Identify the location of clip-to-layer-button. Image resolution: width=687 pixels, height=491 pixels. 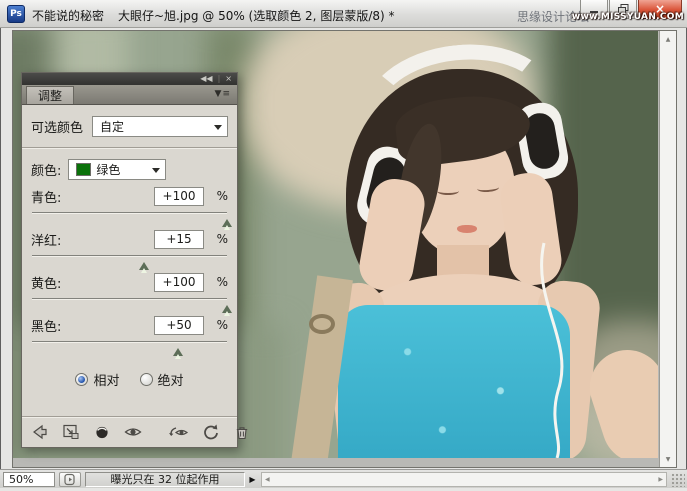
(102, 432).